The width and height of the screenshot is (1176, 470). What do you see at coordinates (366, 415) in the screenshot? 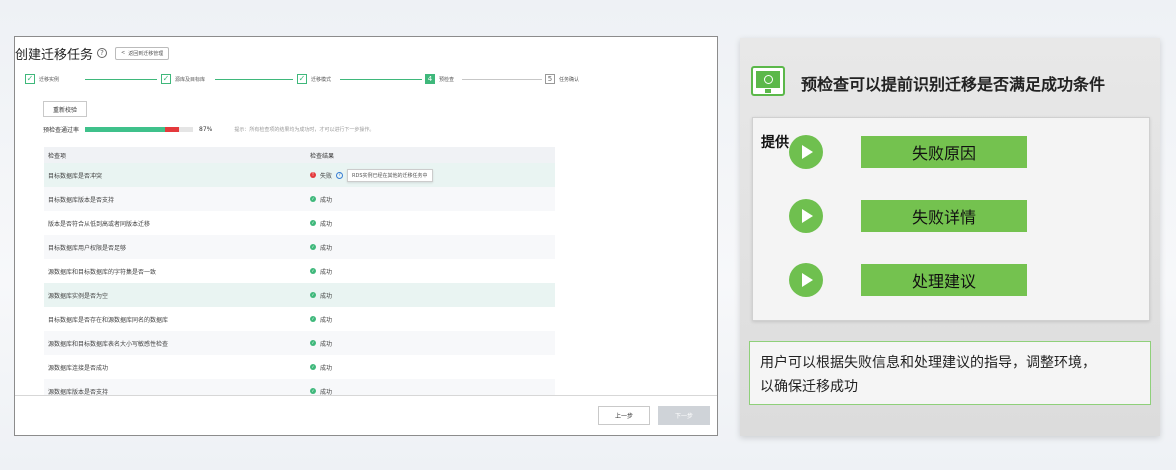
I see `footer-bar: 上一步 下一步` at bounding box center [366, 415].